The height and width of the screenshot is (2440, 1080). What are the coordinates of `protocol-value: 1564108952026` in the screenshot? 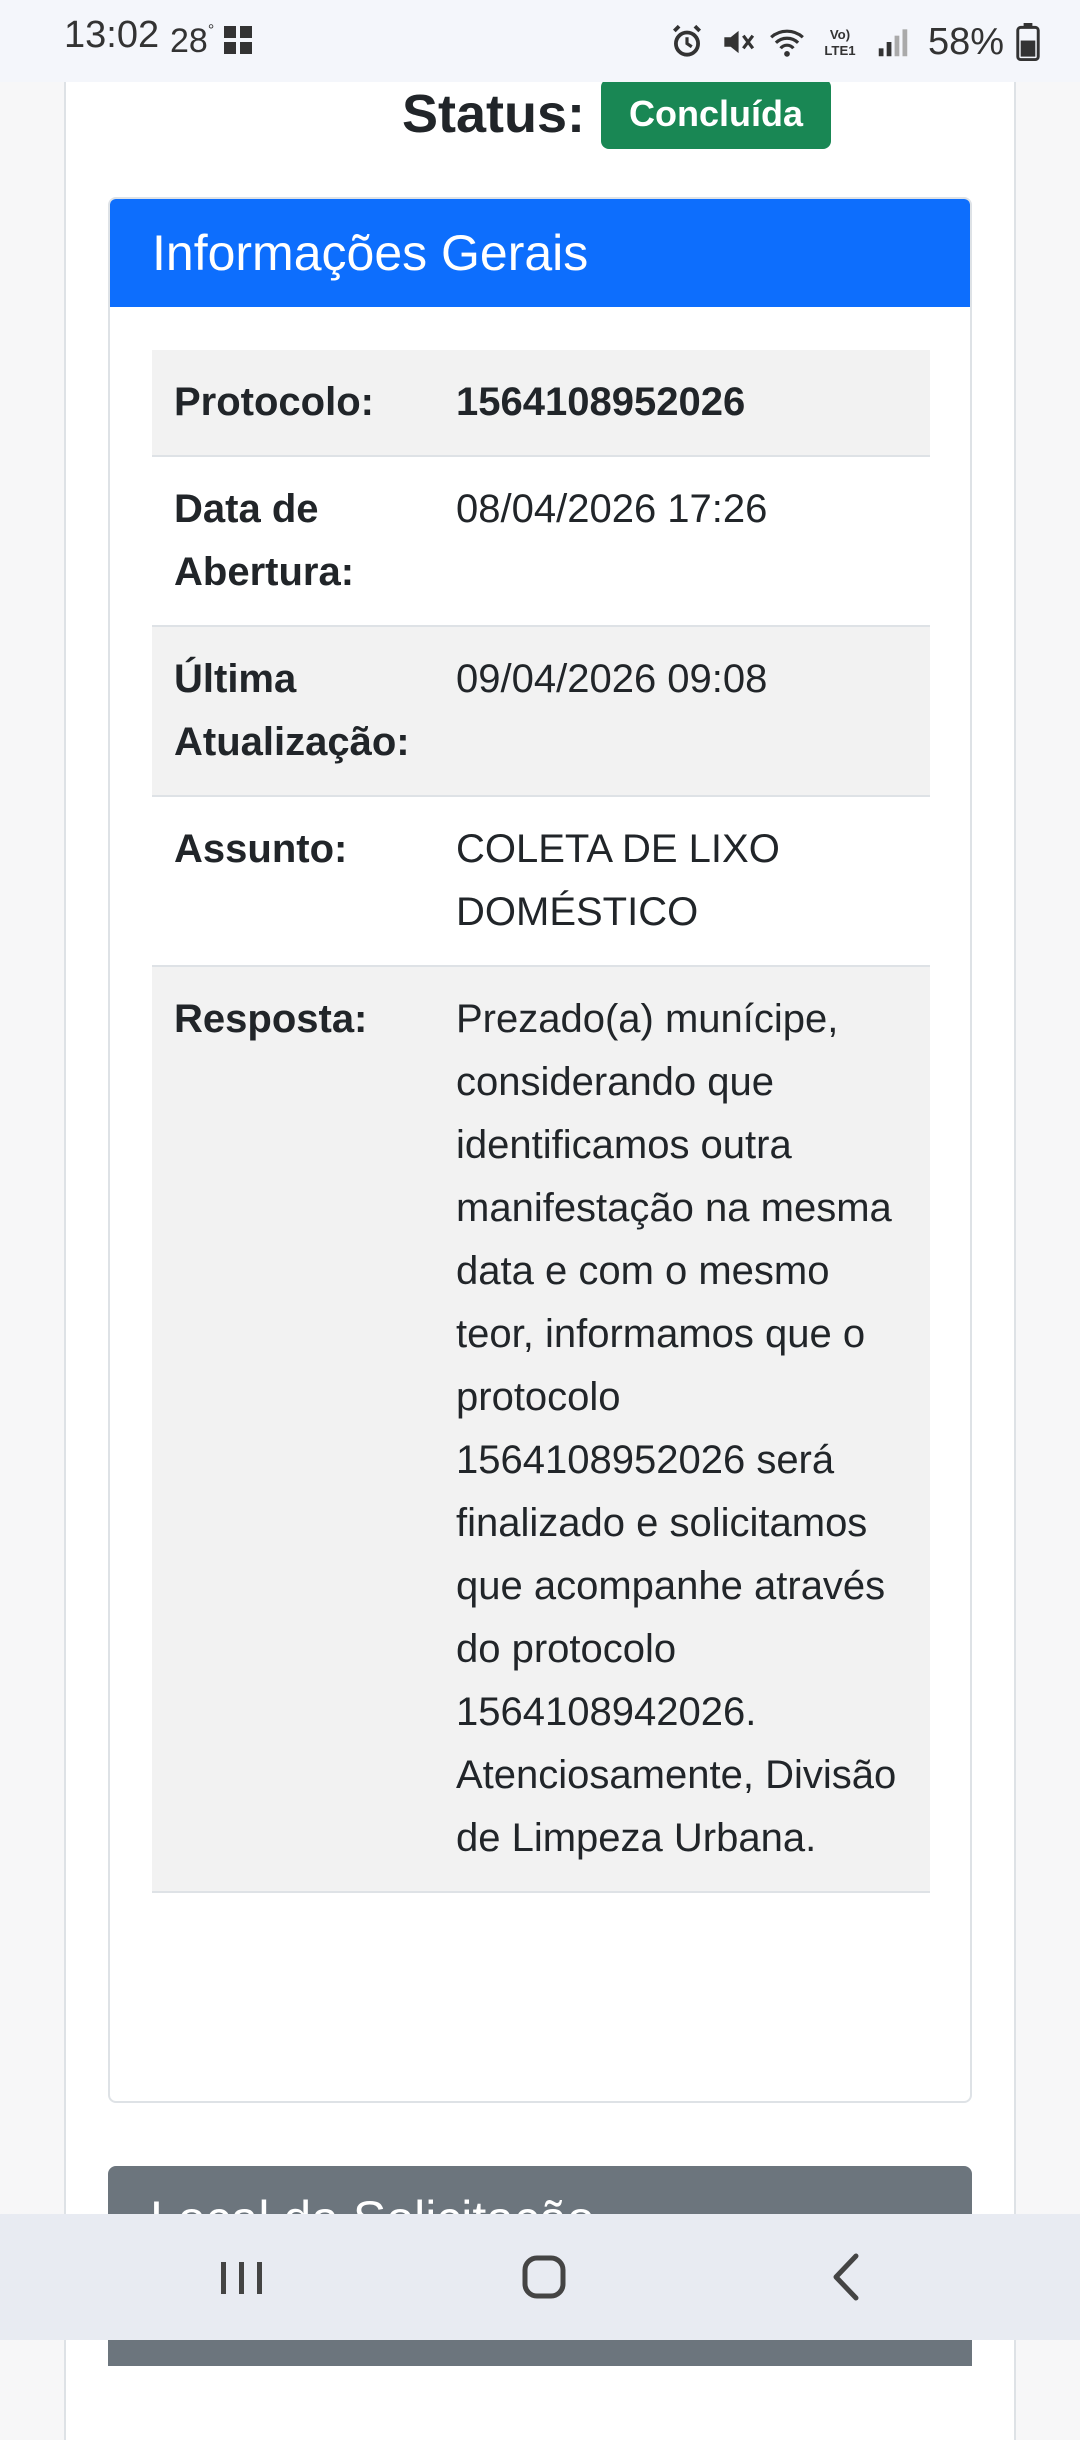 It's located at (681, 403).